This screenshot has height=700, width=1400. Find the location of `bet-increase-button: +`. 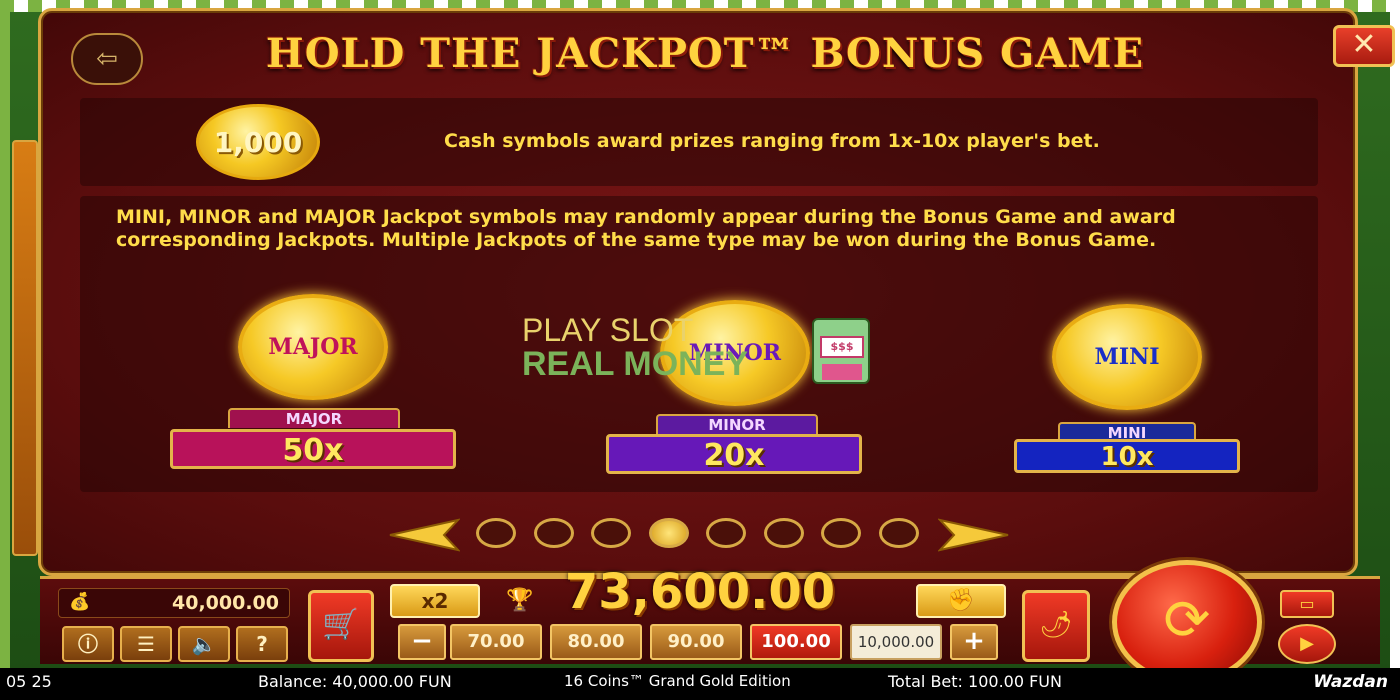

bet-increase-button: + is located at coordinates (974, 642).